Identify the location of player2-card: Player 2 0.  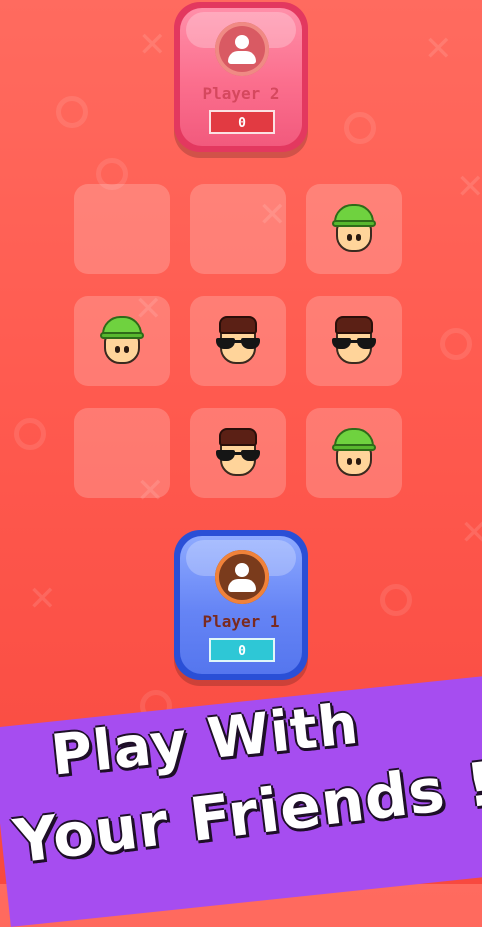
(241, 77).